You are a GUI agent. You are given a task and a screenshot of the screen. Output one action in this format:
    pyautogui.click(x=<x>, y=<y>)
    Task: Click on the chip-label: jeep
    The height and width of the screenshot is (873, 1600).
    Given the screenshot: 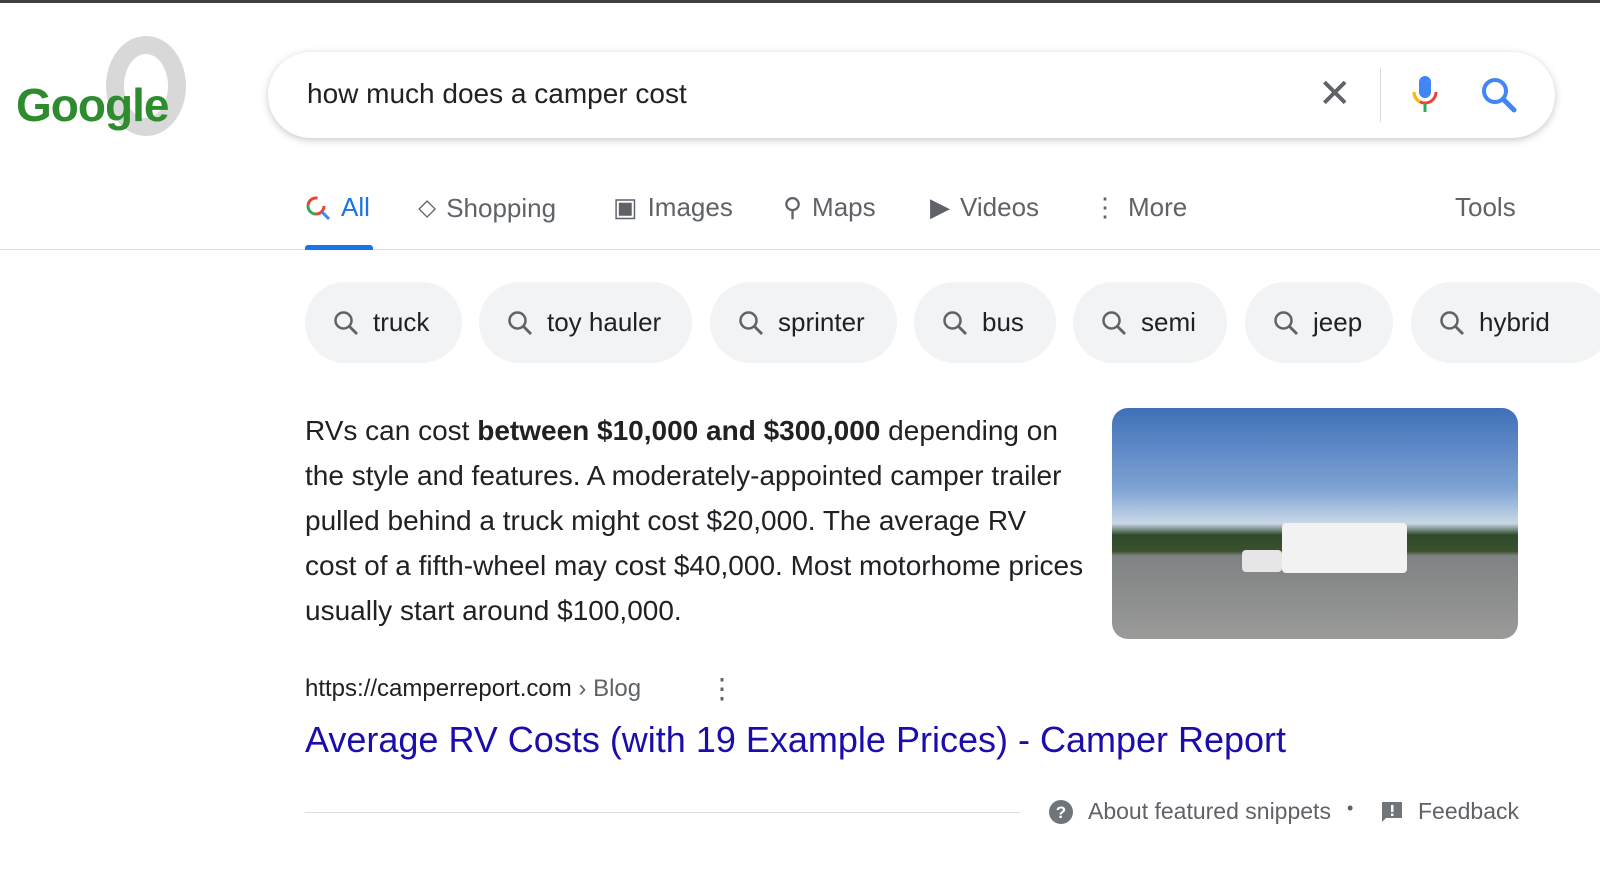 What is the action you would take?
    pyautogui.click(x=1338, y=322)
    